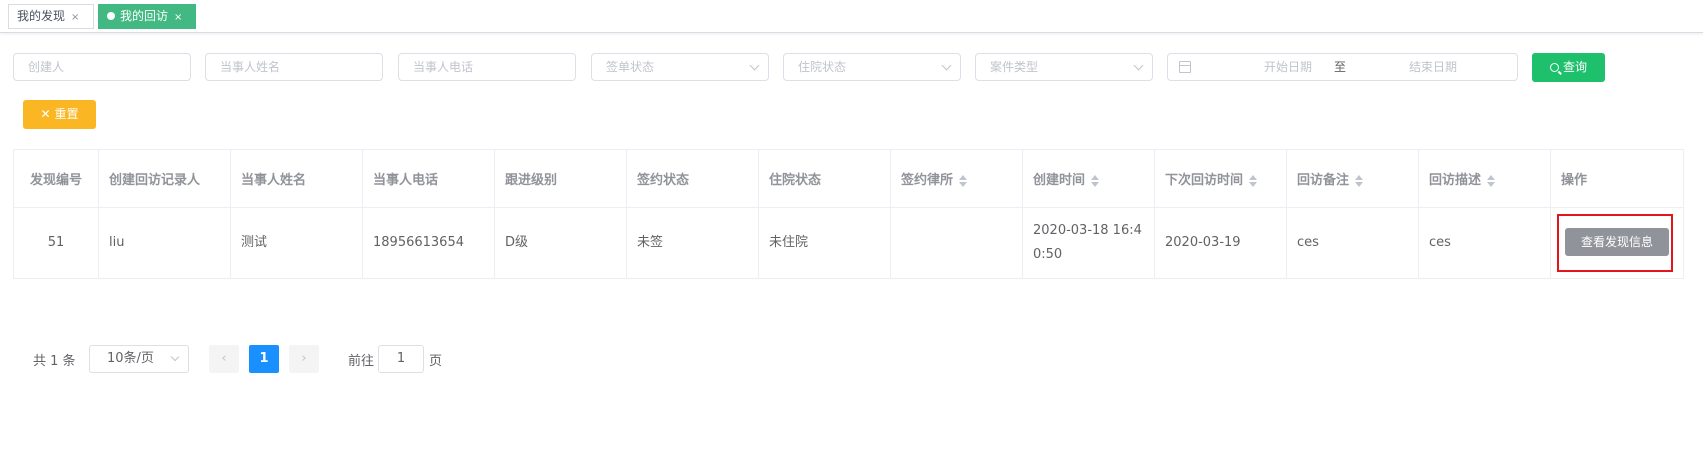 This screenshot has width=1703, height=458. Describe the element at coordinates (401, 359) in the screenshot. I see `goto-page-input: 1` at that location.